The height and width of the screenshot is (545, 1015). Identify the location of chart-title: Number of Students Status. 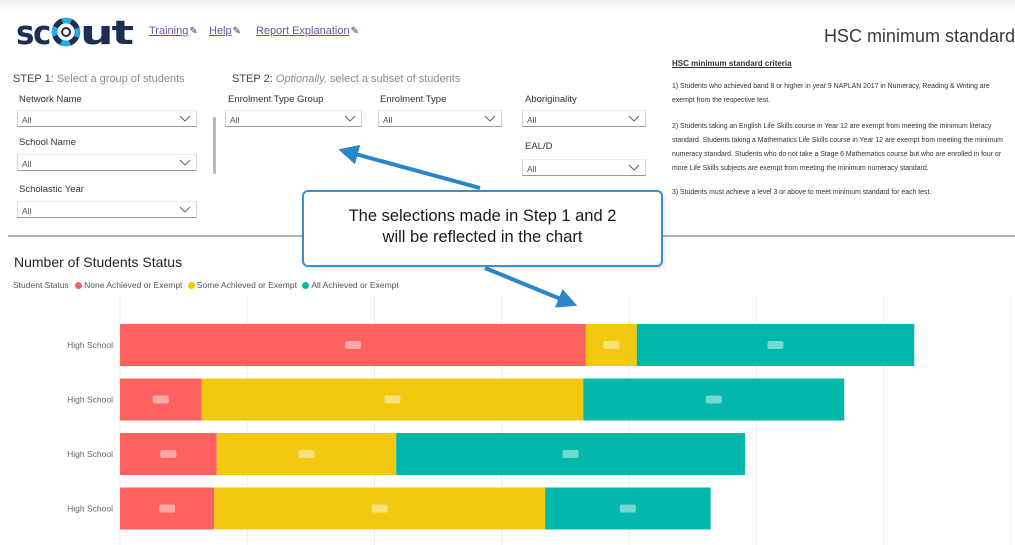
(98, 262).